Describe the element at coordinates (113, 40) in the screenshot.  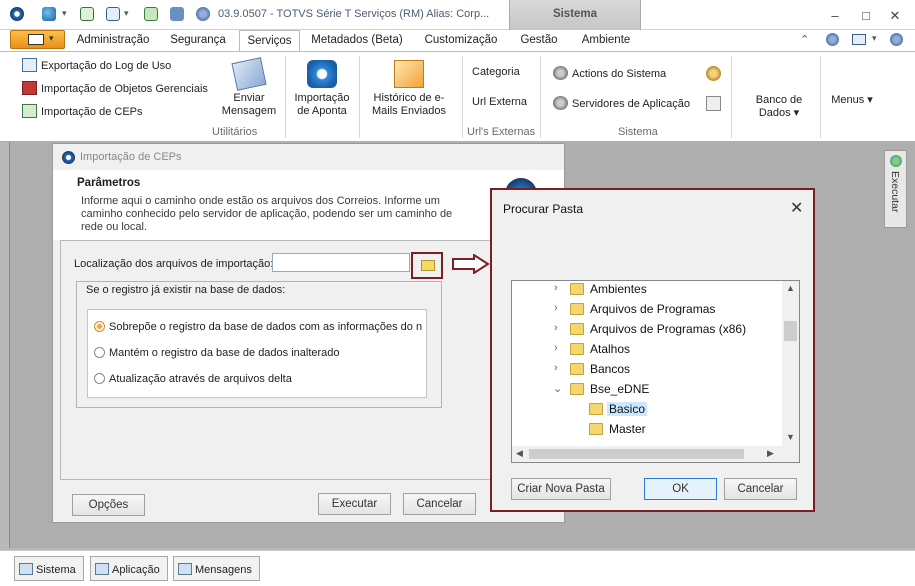
I see `tab-administracao: Administração` at that location.